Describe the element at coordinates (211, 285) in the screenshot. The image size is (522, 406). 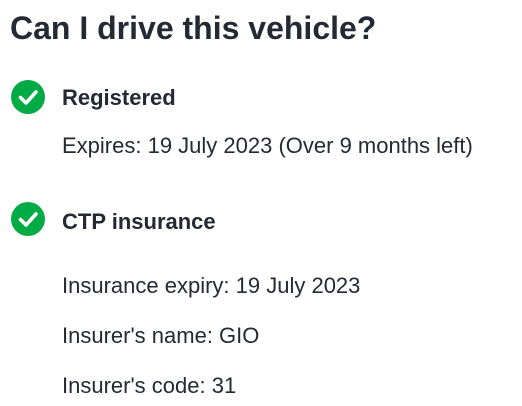
I see `insurance-expiry: Insurance expiry: 19 July 2023` at that location.